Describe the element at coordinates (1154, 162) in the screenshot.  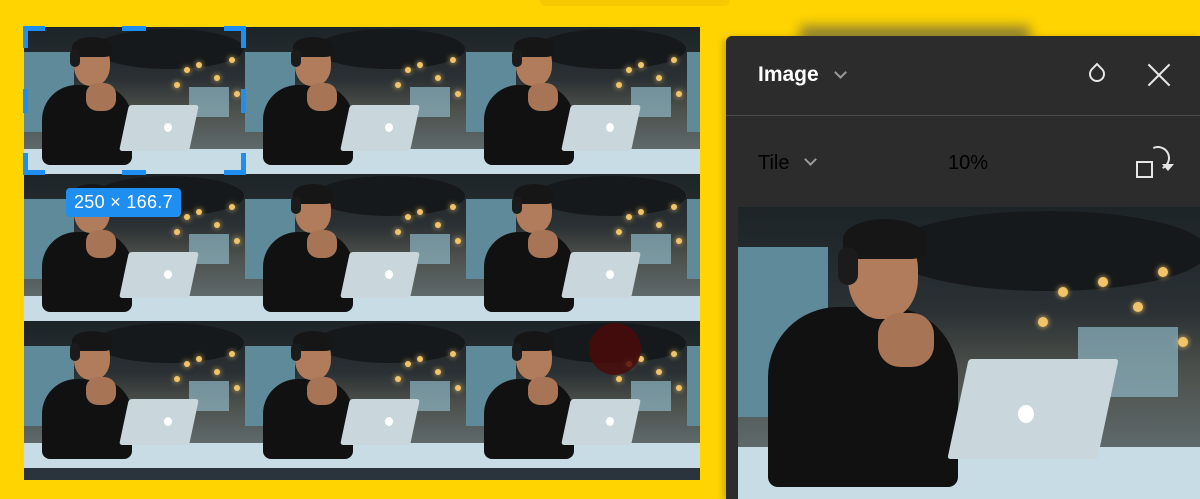
I see `rotate-icon` at that location.